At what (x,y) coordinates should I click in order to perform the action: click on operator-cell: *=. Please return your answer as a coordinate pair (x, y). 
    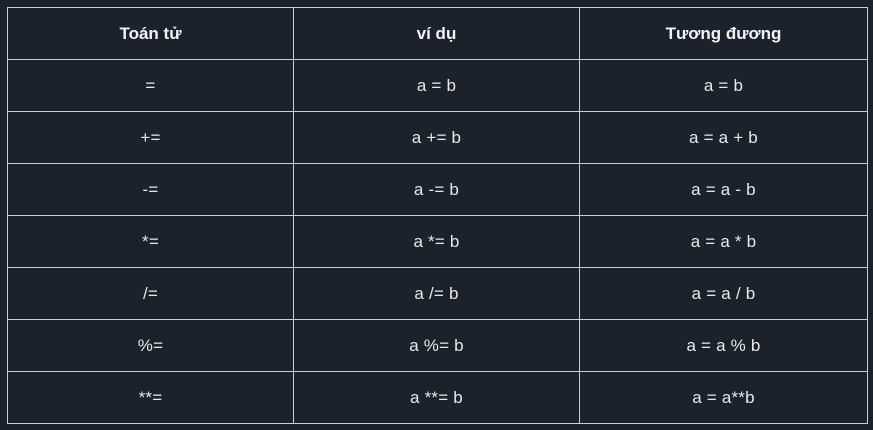
    Looking at the image, I should click on (150, 241).